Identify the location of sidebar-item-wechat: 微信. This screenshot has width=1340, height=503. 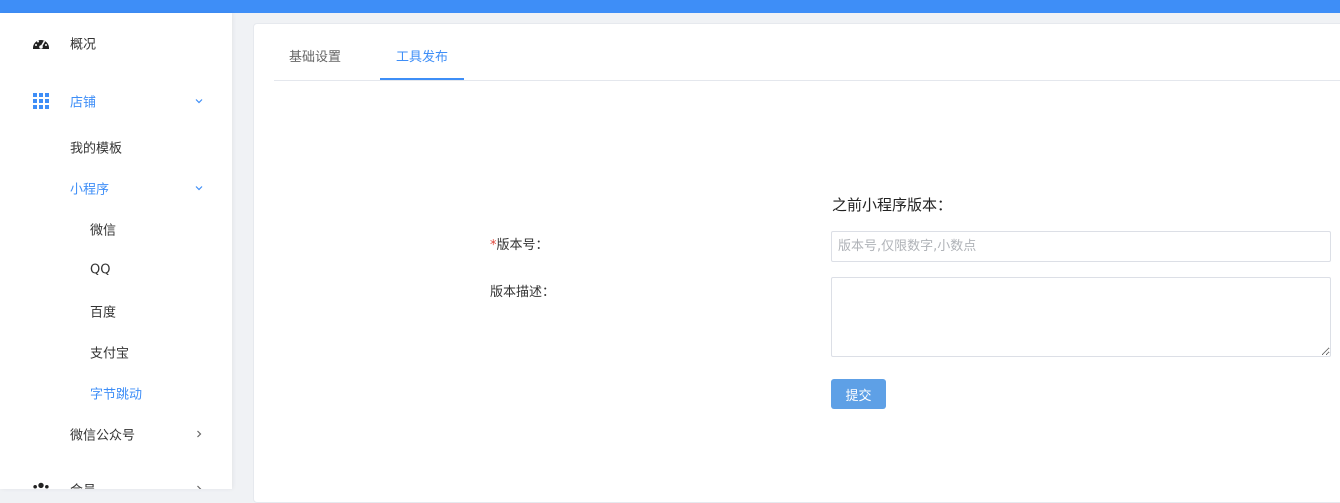
(116, 229).